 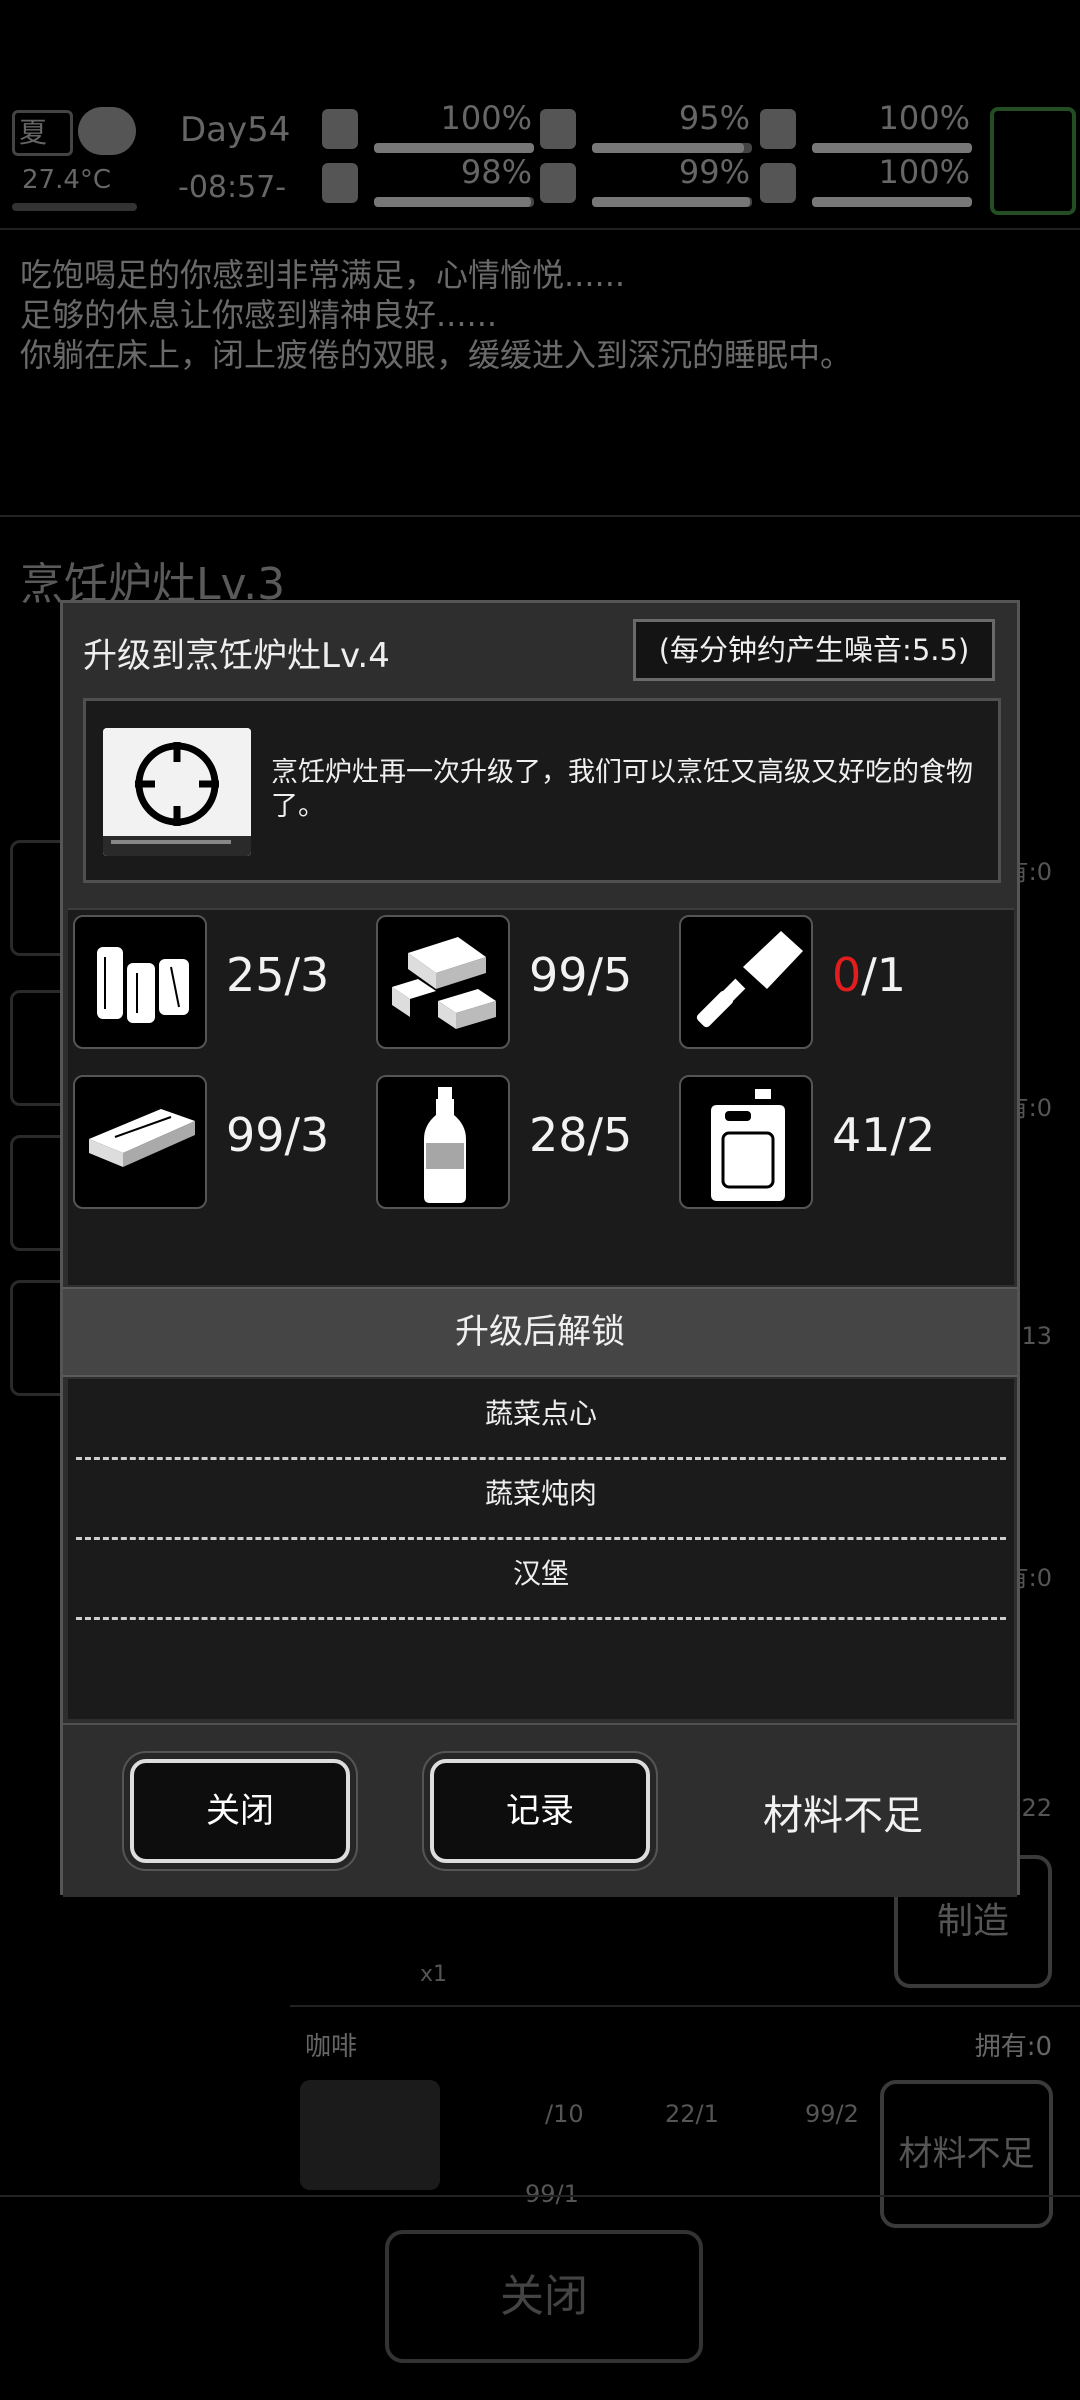 I want to click on cleaver-icon, so click(x=746, y=982).